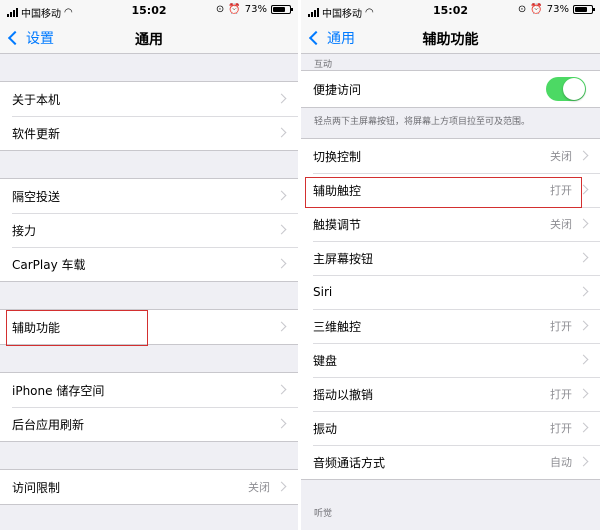 The image size is (600, 530). I want to click on row-handoff: 接力, so click(149, 230).